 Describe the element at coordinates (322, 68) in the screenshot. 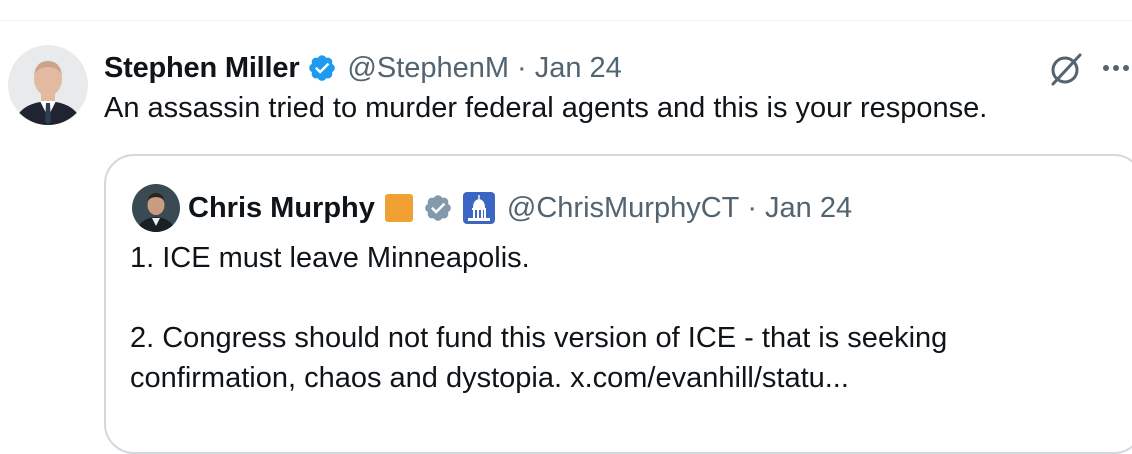

I see `verified-badge-icon` at that location.